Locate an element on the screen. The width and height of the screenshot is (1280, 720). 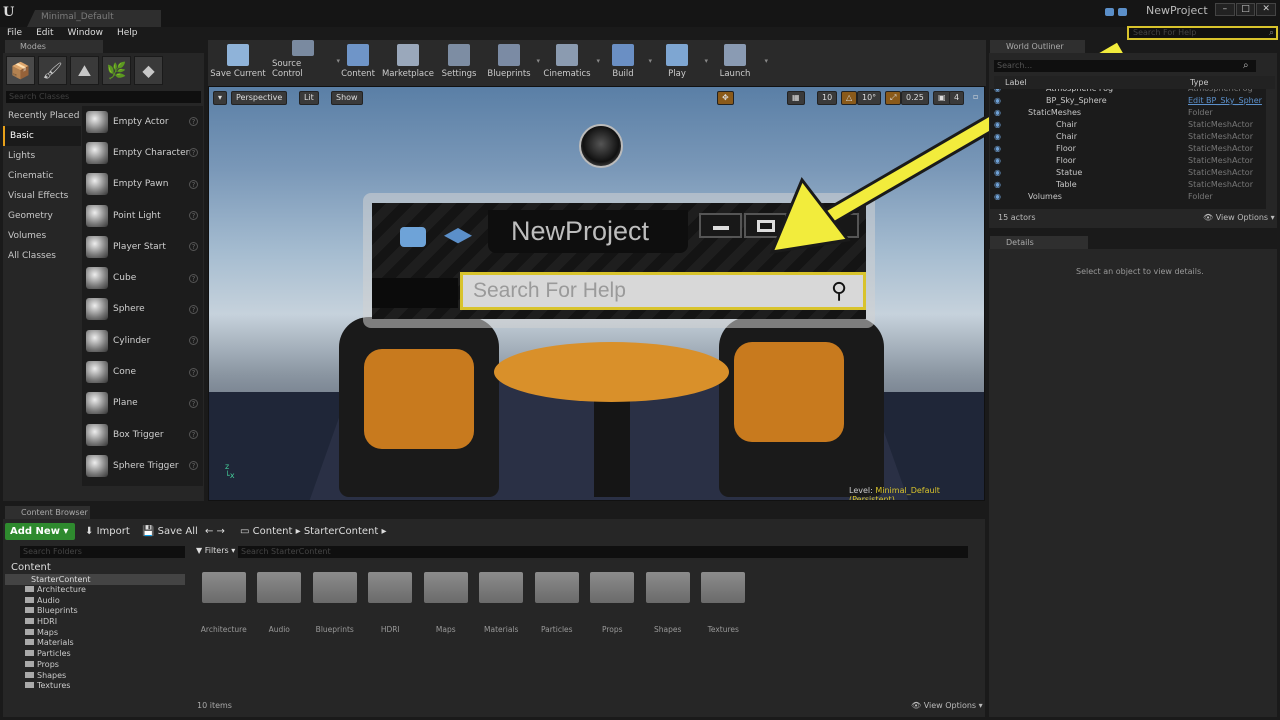
outliner-row: ◉ Volumes Folder is located at coordinates (1128, 197).